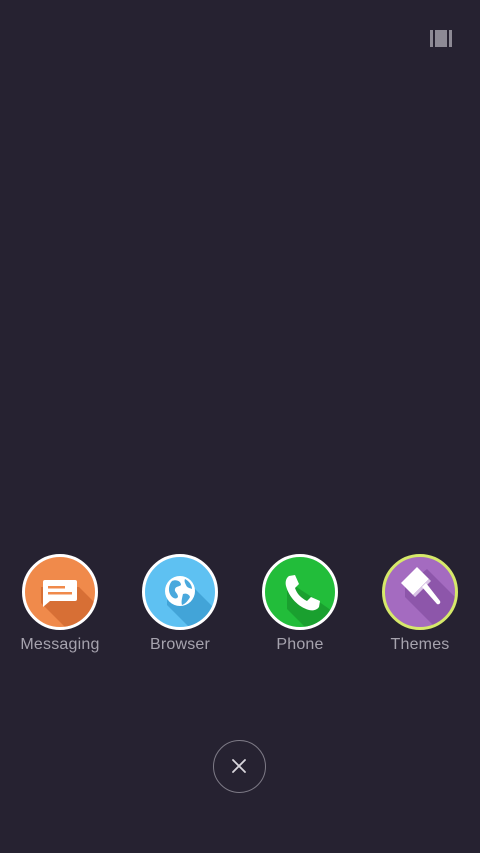 The width and height of the screenshot is (480, 853). I want to click on phone-icon, so click(310, 601).